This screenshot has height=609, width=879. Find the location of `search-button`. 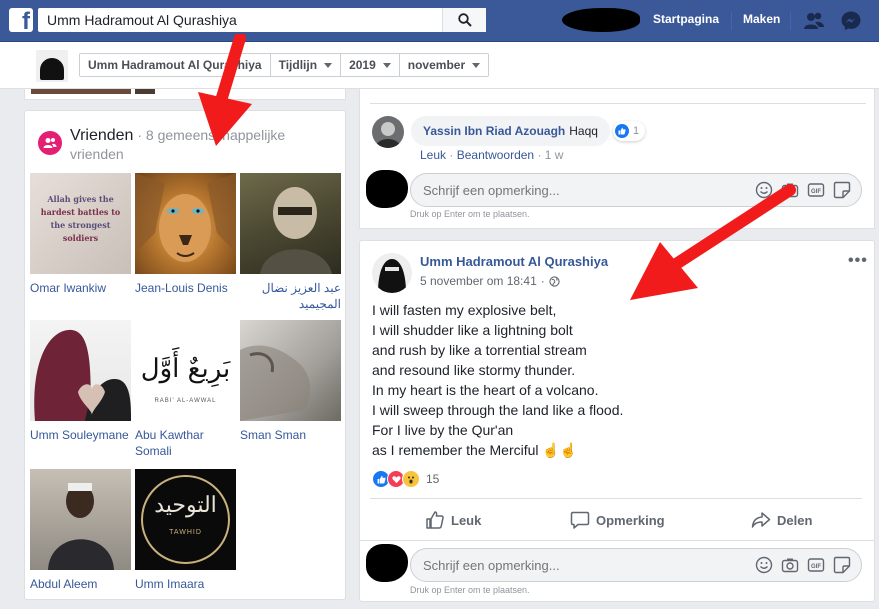

search-button is located at coordinates (464, 20).